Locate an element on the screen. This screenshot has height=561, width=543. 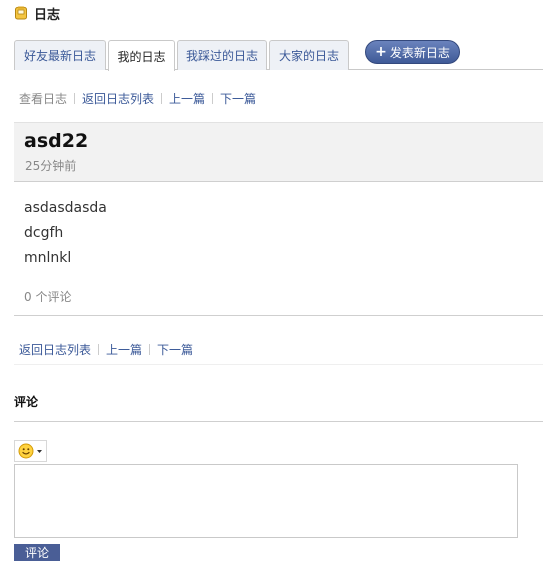
page-header: 日志 is located at coordinates (37, 13).